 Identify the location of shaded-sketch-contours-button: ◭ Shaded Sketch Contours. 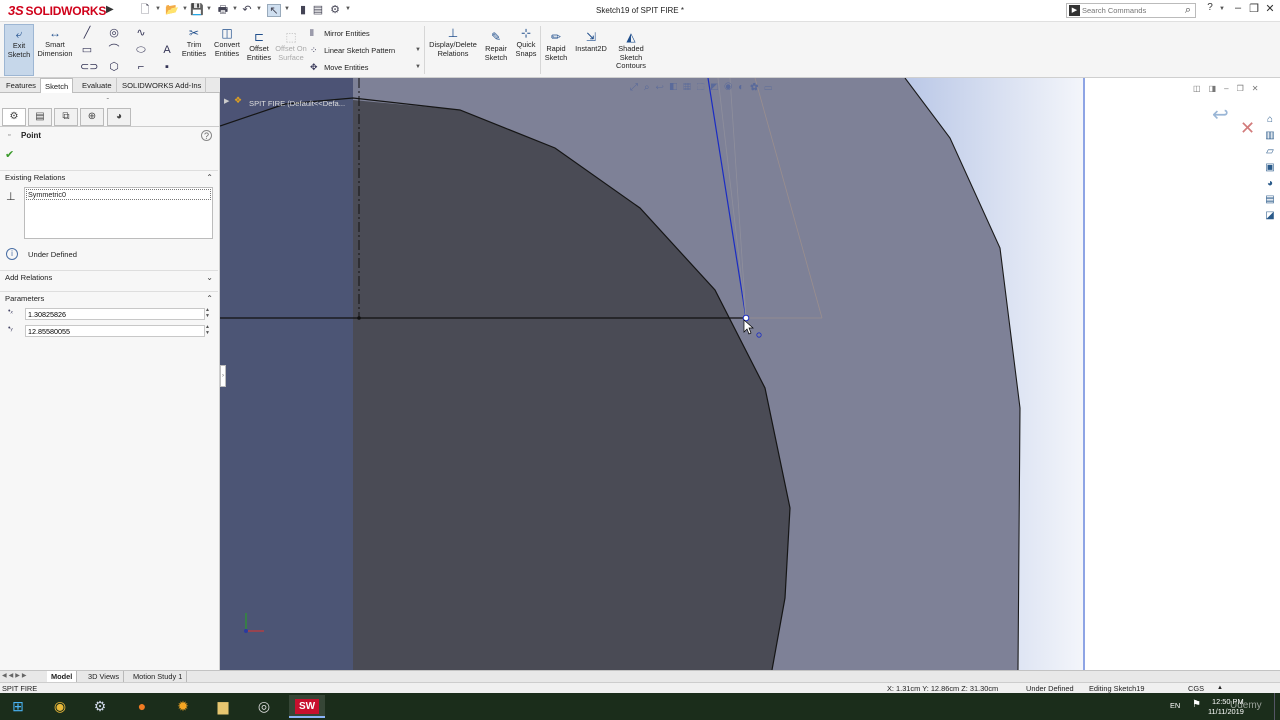
(631, 50).